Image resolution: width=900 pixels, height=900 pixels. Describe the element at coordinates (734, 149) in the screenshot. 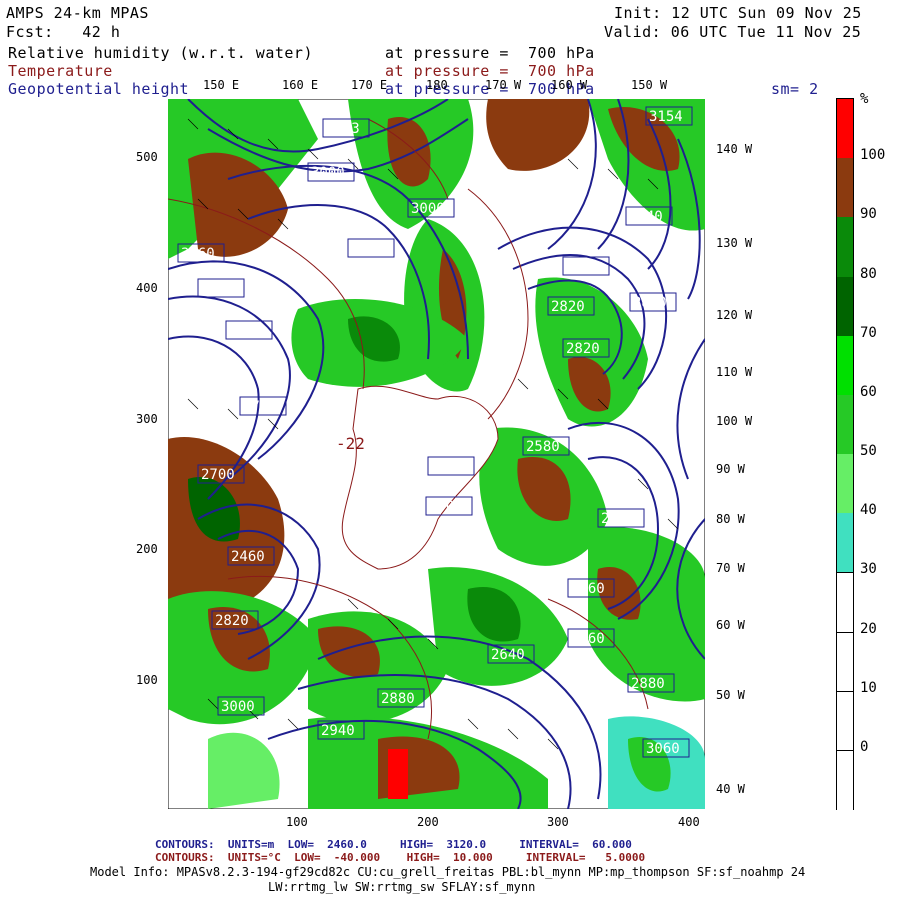

I see `lon-label-right: 140 W` at that location.